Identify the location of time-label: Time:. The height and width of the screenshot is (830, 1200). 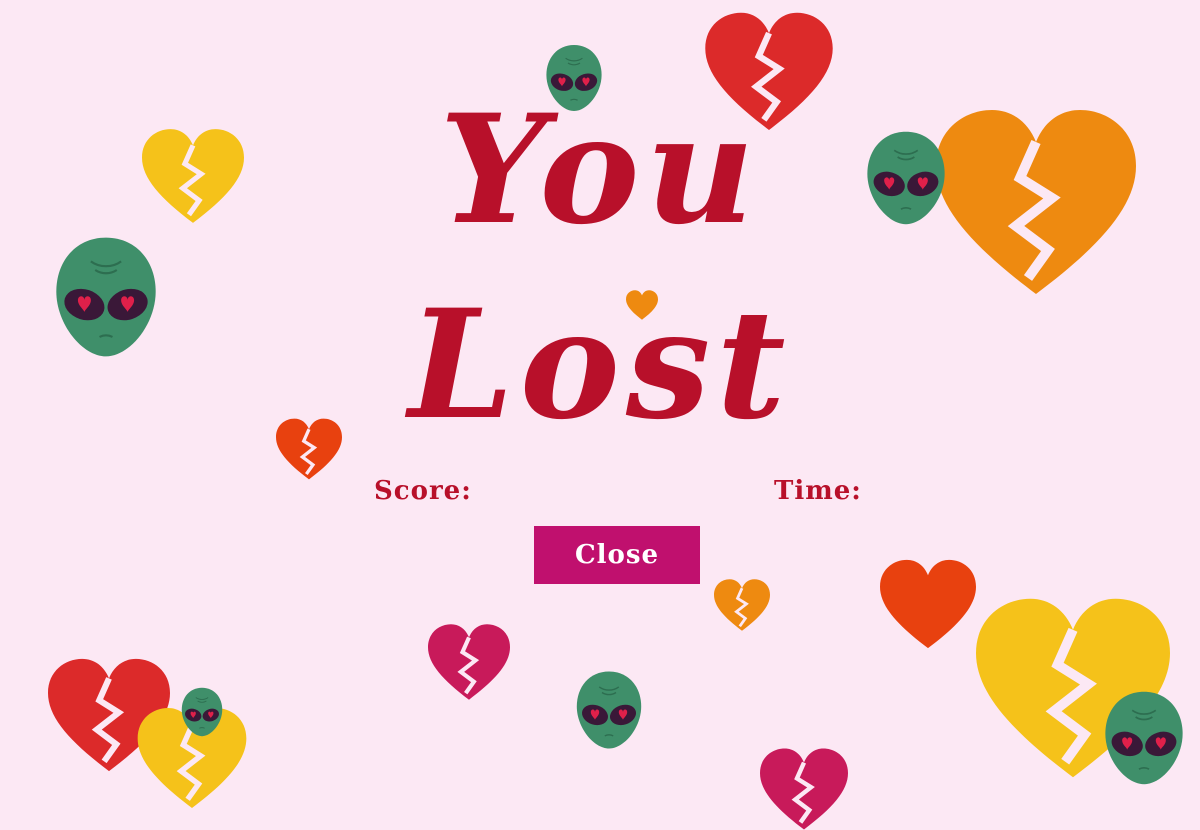
(818, 491).